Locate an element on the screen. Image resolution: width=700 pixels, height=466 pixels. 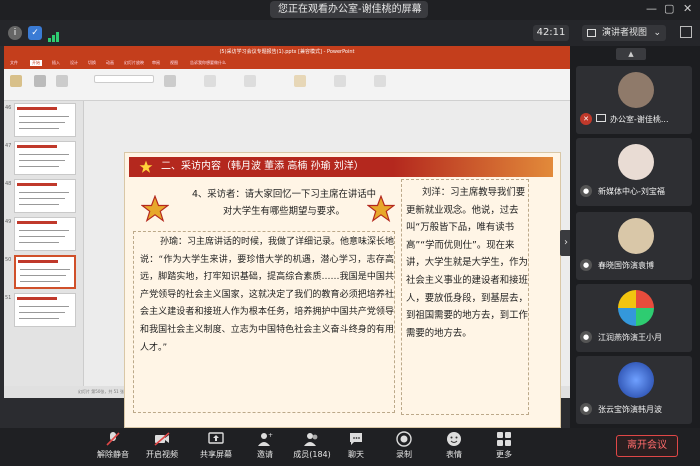
screen-share-icon is located at coordinates (601, 118).